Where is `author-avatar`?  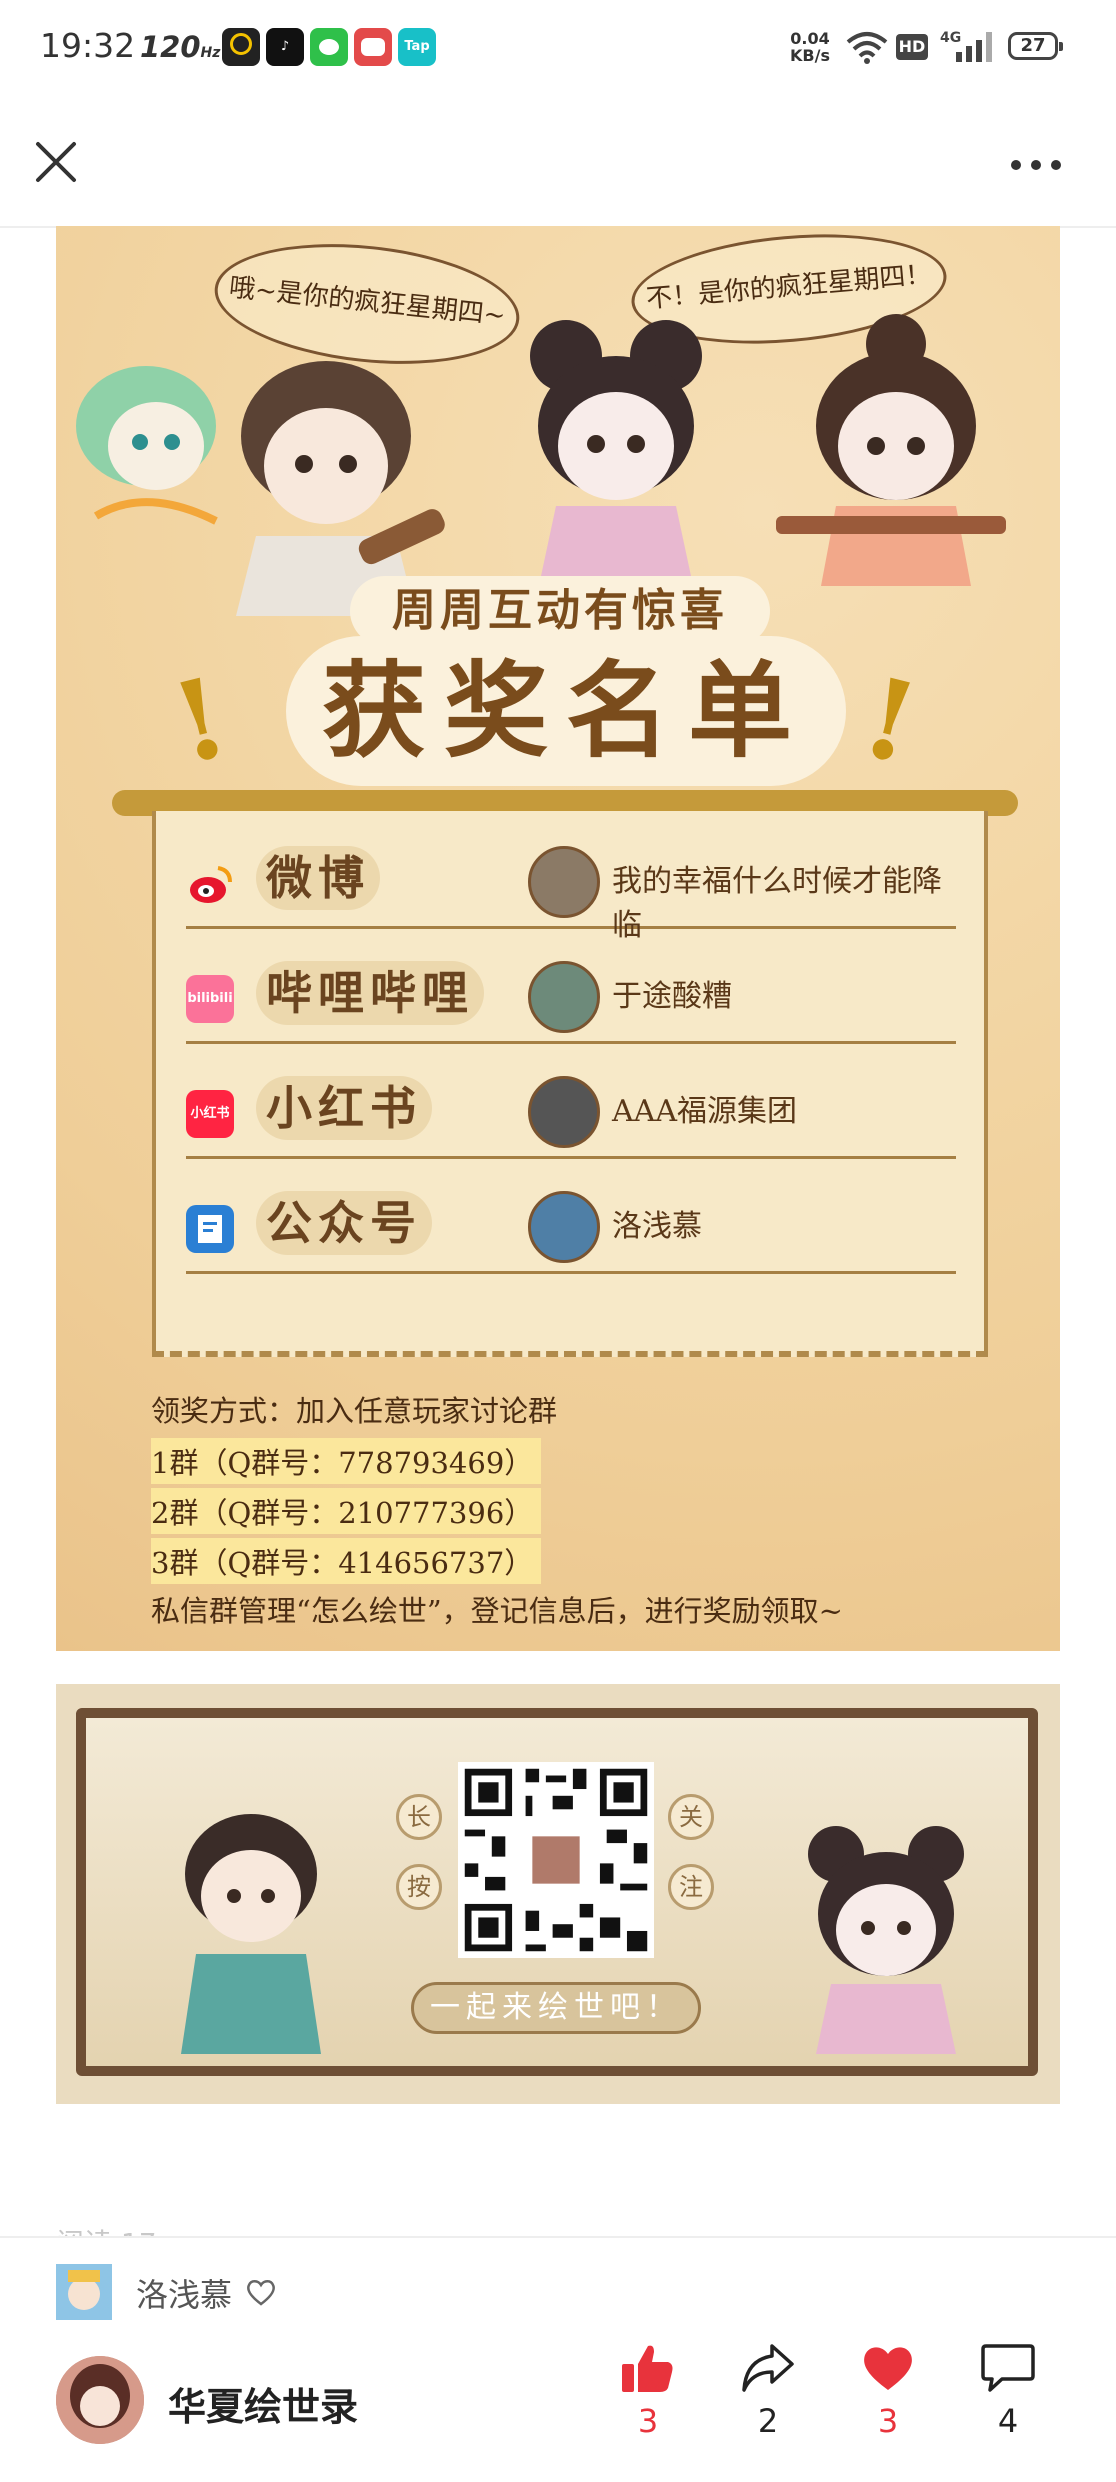 author-avatar is located at coordinates (84, 2292).